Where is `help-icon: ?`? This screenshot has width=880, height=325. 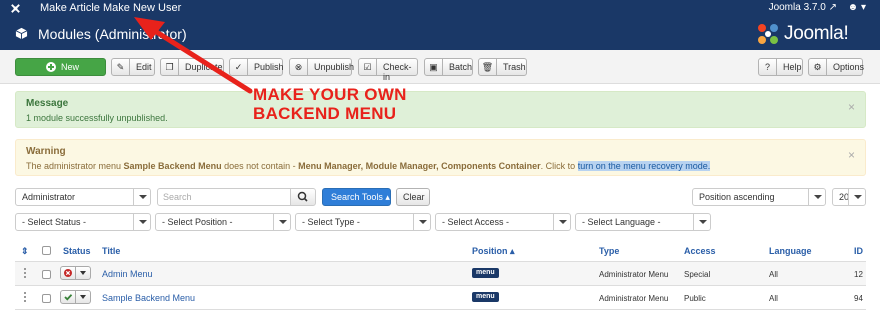
help-icon: ? is located at coordinates (768, 67).